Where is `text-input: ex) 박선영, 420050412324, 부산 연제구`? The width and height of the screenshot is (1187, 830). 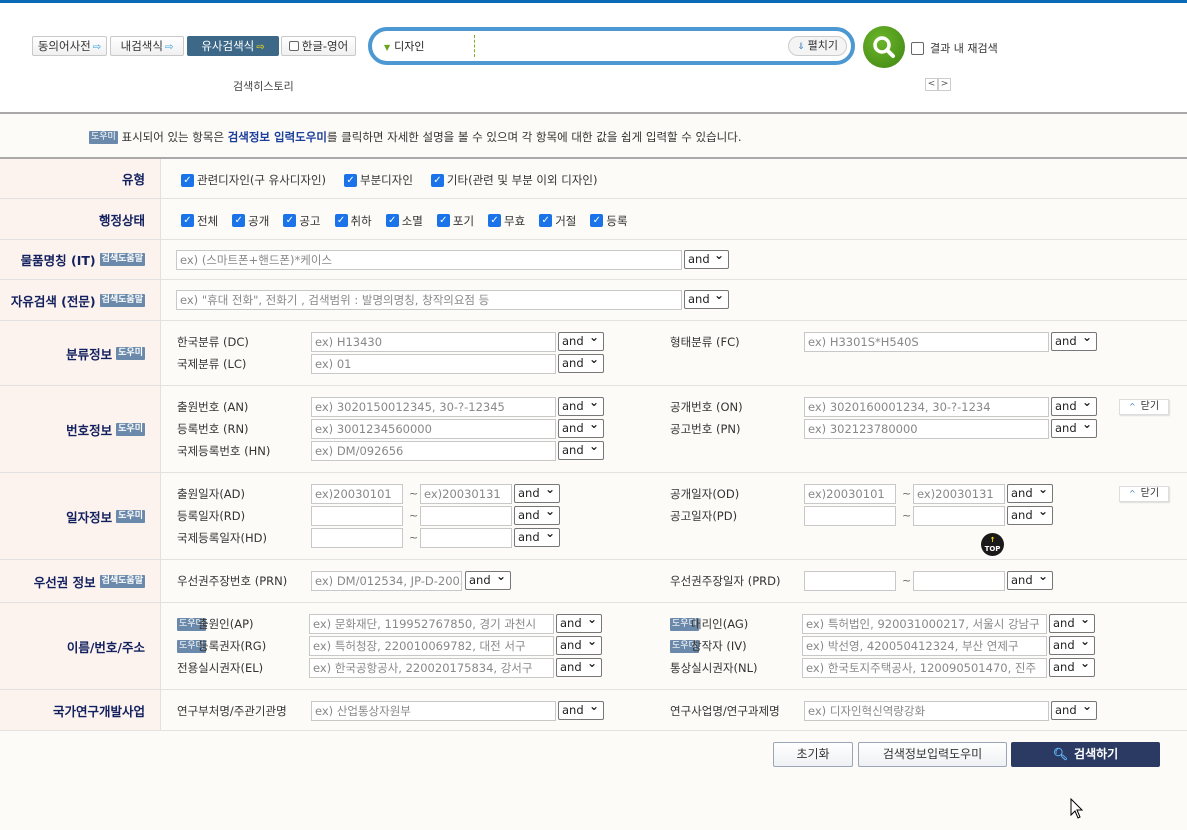 text-input: ex) 박선영, 420050412324, 부산 연제구 is located at coordinates (924, 646).